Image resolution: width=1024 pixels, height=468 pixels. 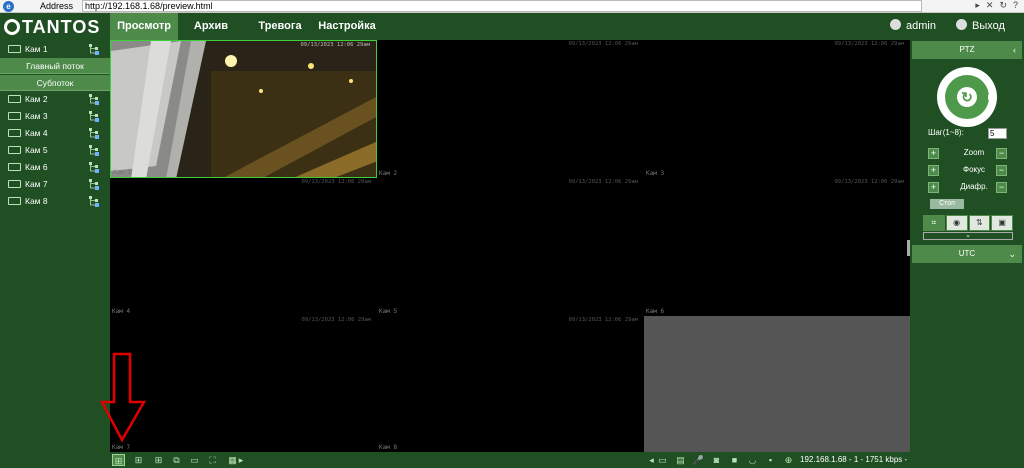 What do you see at coordinates (908, 248) in the screenshot?
I see `panel-resize-handle` at bounding box center [908, 248].